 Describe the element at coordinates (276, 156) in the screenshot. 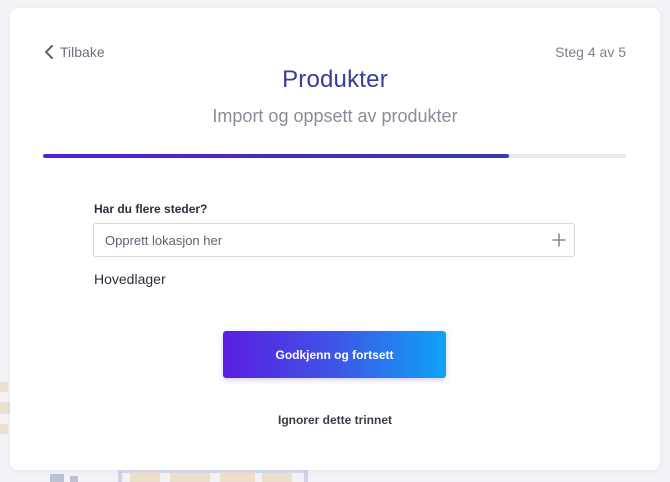

I see `progress-bar-fill` at that location.